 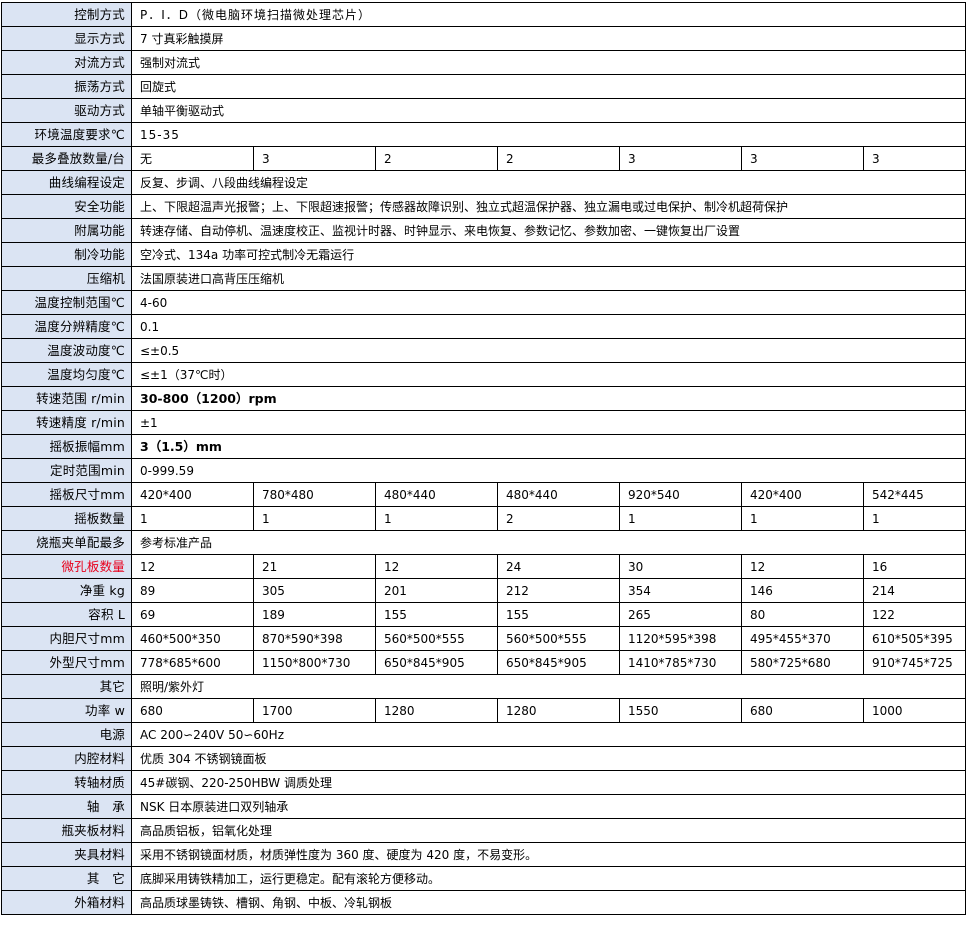 I want to click on spec-row-value: ±1, so click(x=548, y=422).